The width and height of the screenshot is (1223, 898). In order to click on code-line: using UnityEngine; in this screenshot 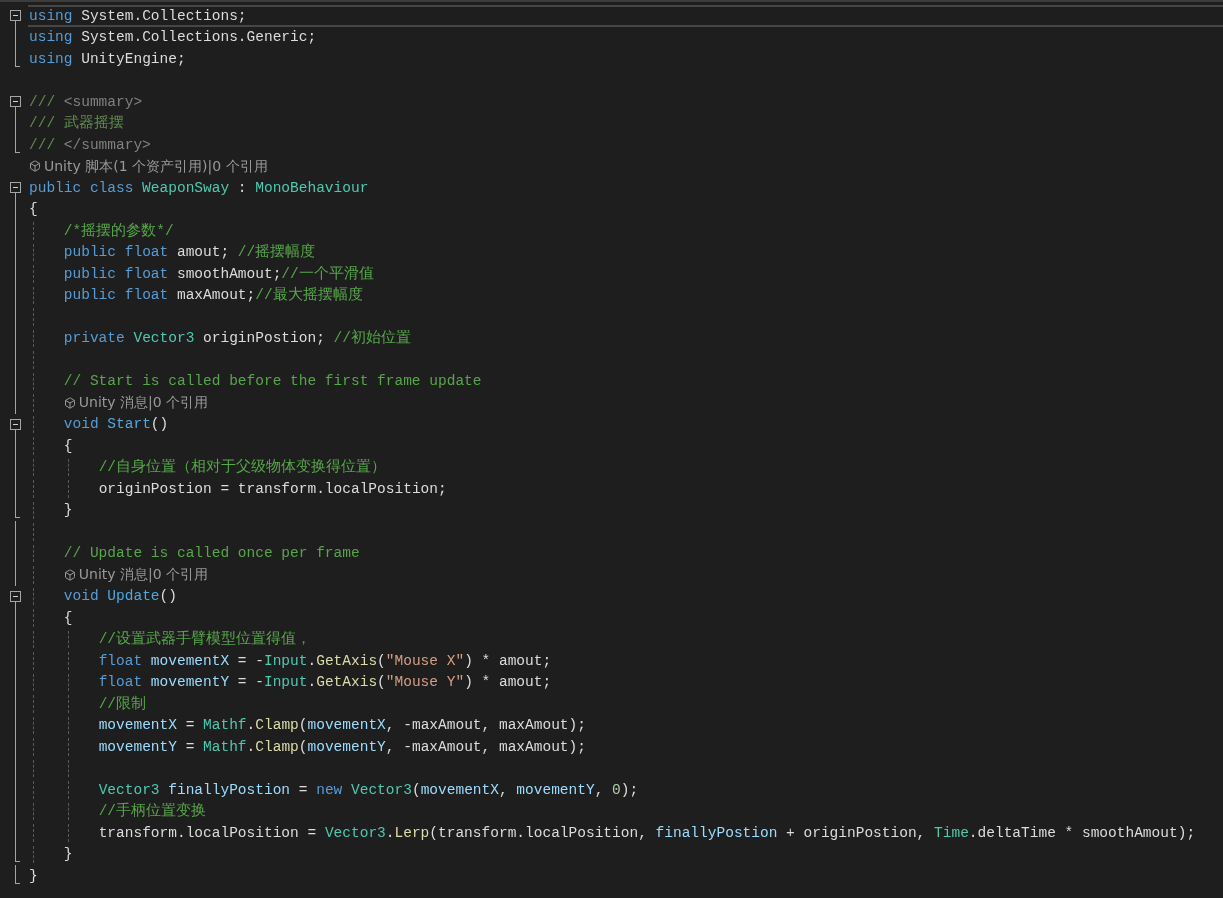, I will do `click(107, 59)`.